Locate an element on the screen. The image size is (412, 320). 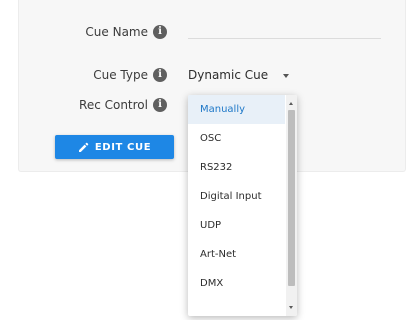
option-art-net: Art-Net is located at coordinates (236, 254).